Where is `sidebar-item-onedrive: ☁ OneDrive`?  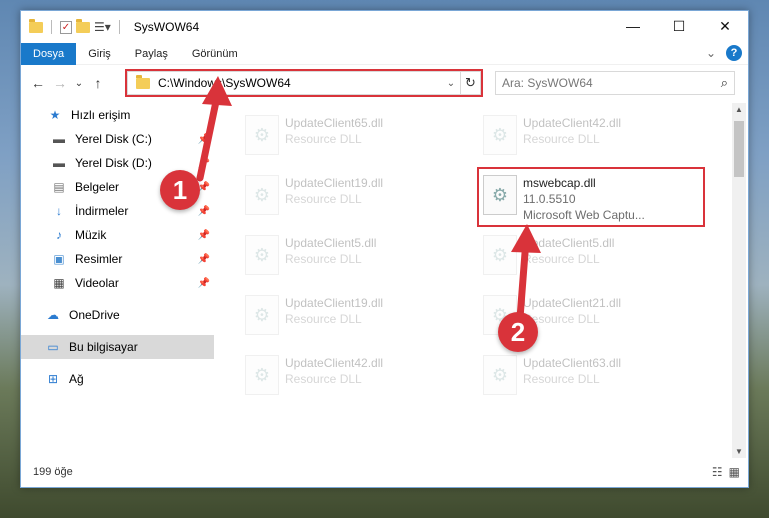 sidebar-item-onedrive: ☁ OneDrive is located at coordinates (117, 315).